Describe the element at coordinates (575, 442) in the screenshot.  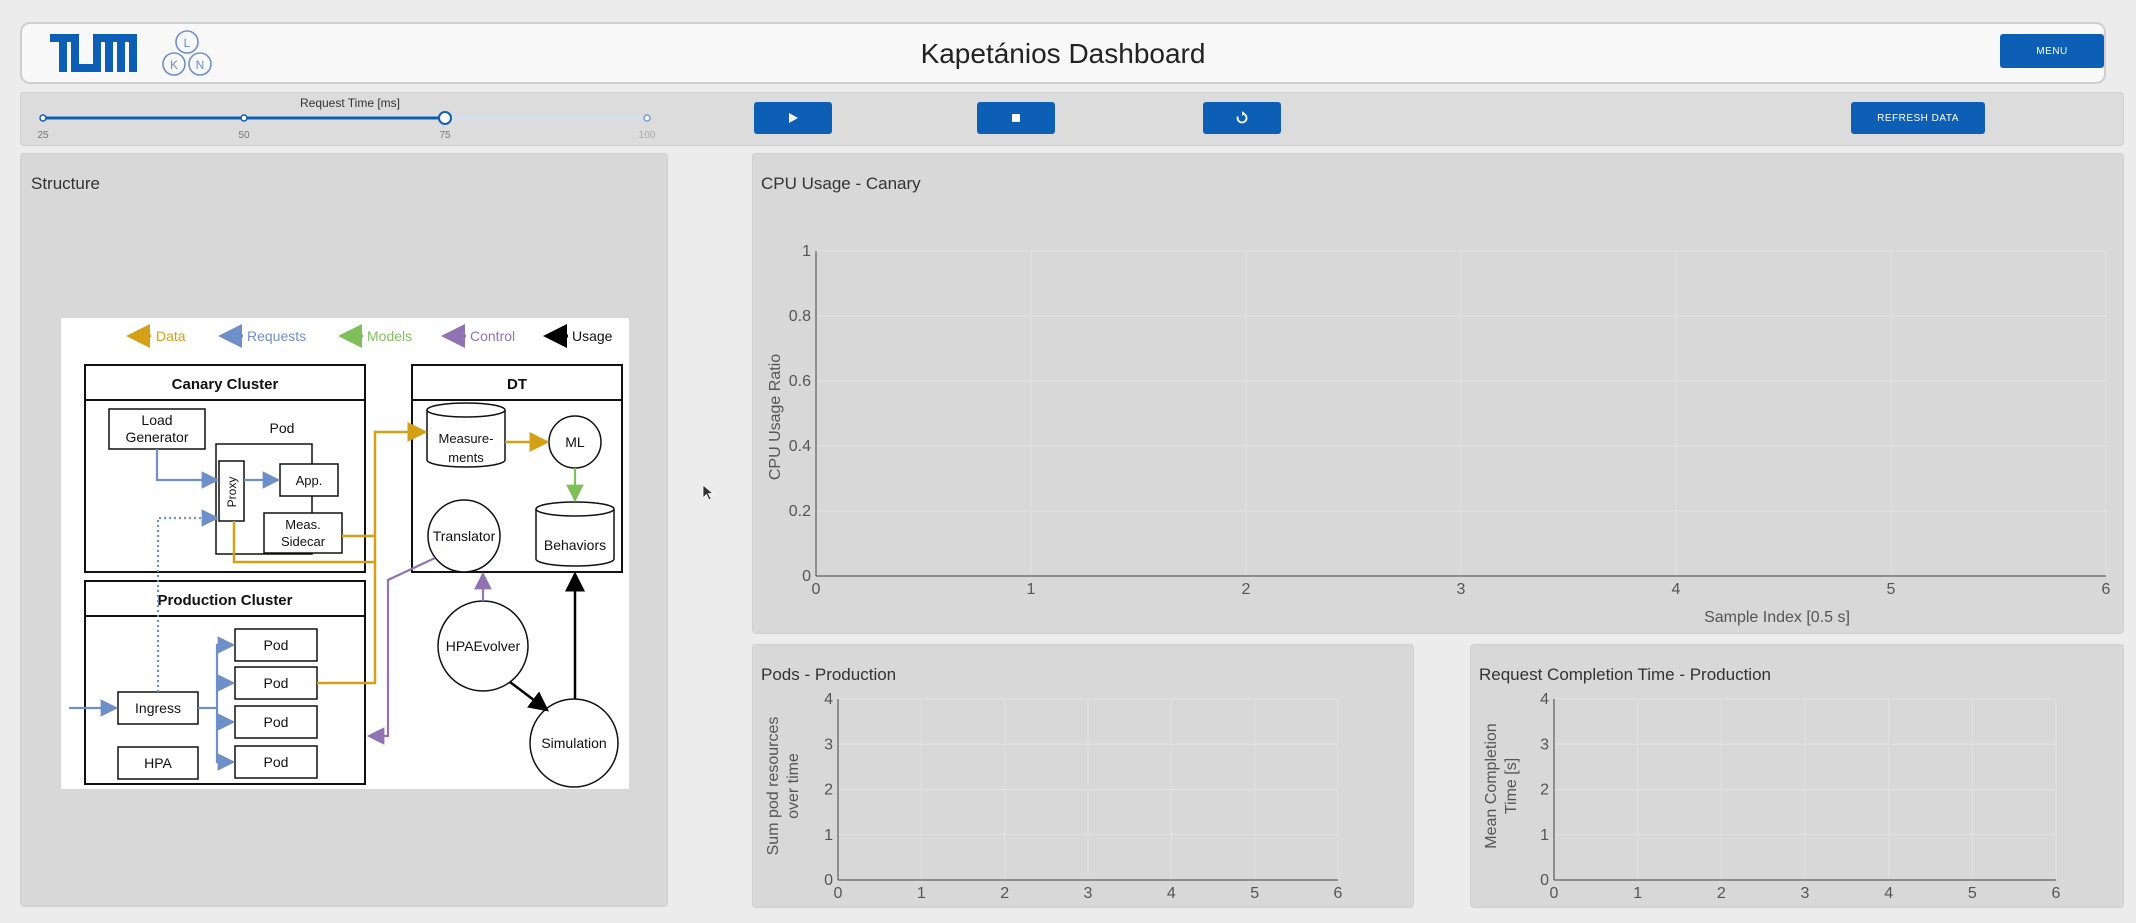
I see `ml-label: ML` at that location.